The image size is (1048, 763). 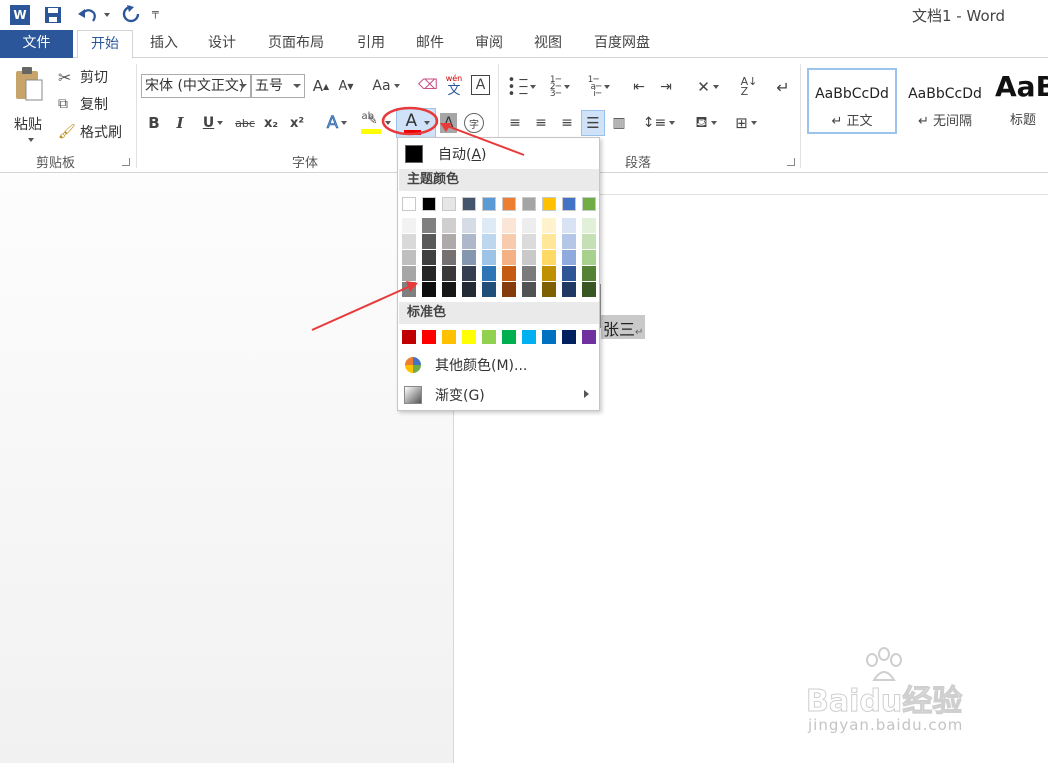 What do you see at coordinates (515, 123) in the screenshot?
I see `align-left-icon: ≡` at bounding box center [515, 123].